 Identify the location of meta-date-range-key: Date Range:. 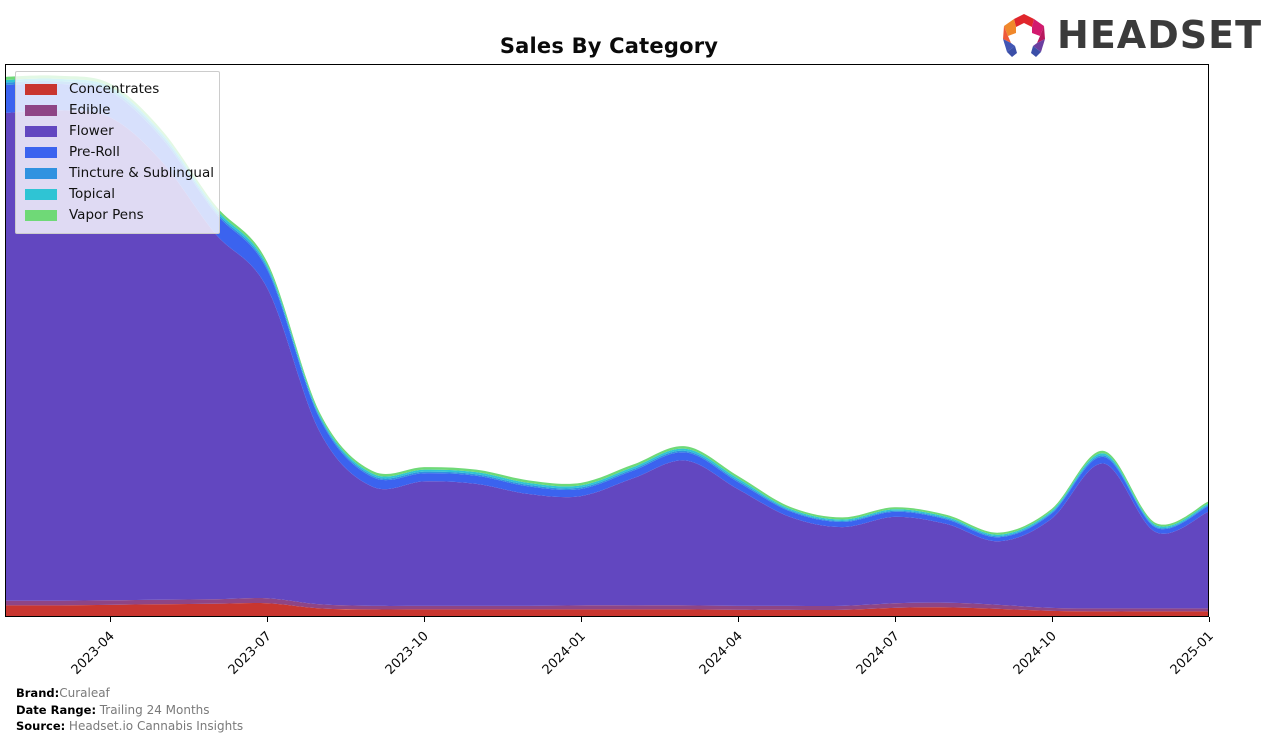
(56, 709).